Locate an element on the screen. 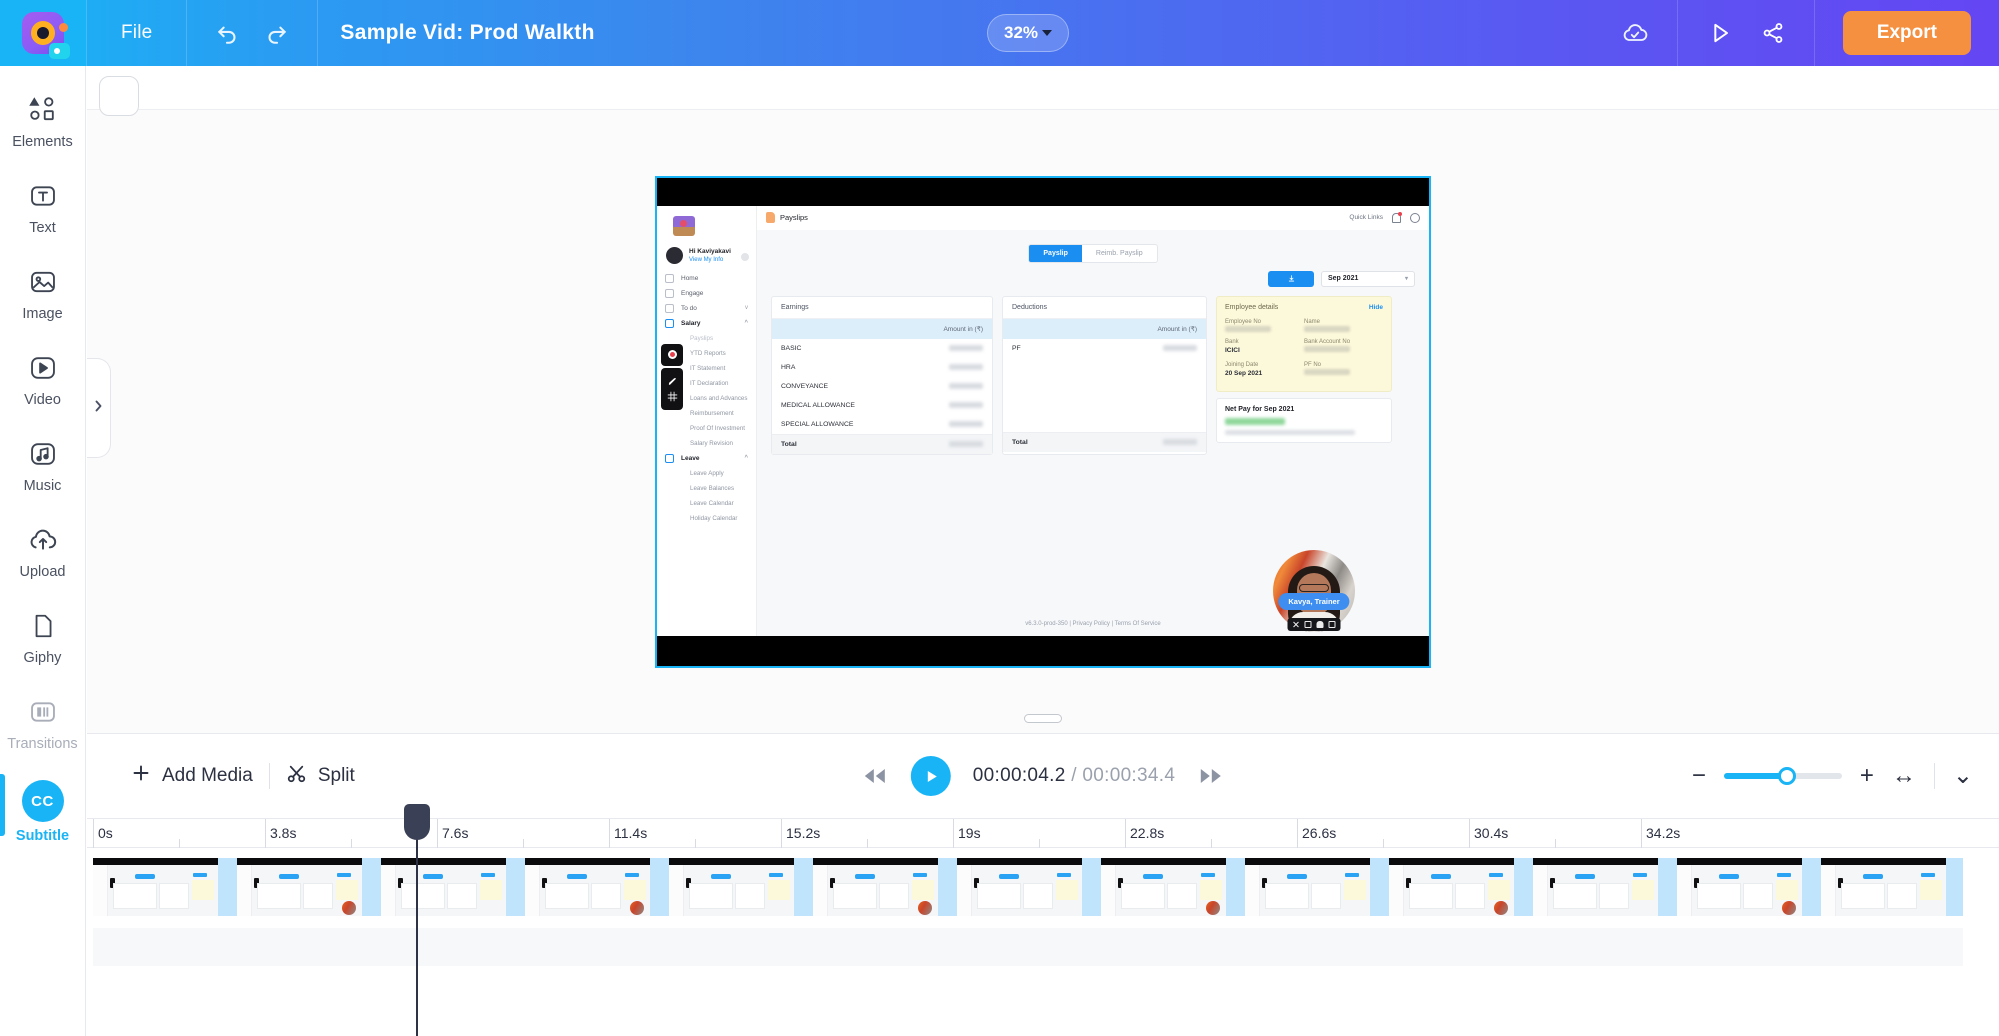  playhead-handle is located at coordinates (417, 822).